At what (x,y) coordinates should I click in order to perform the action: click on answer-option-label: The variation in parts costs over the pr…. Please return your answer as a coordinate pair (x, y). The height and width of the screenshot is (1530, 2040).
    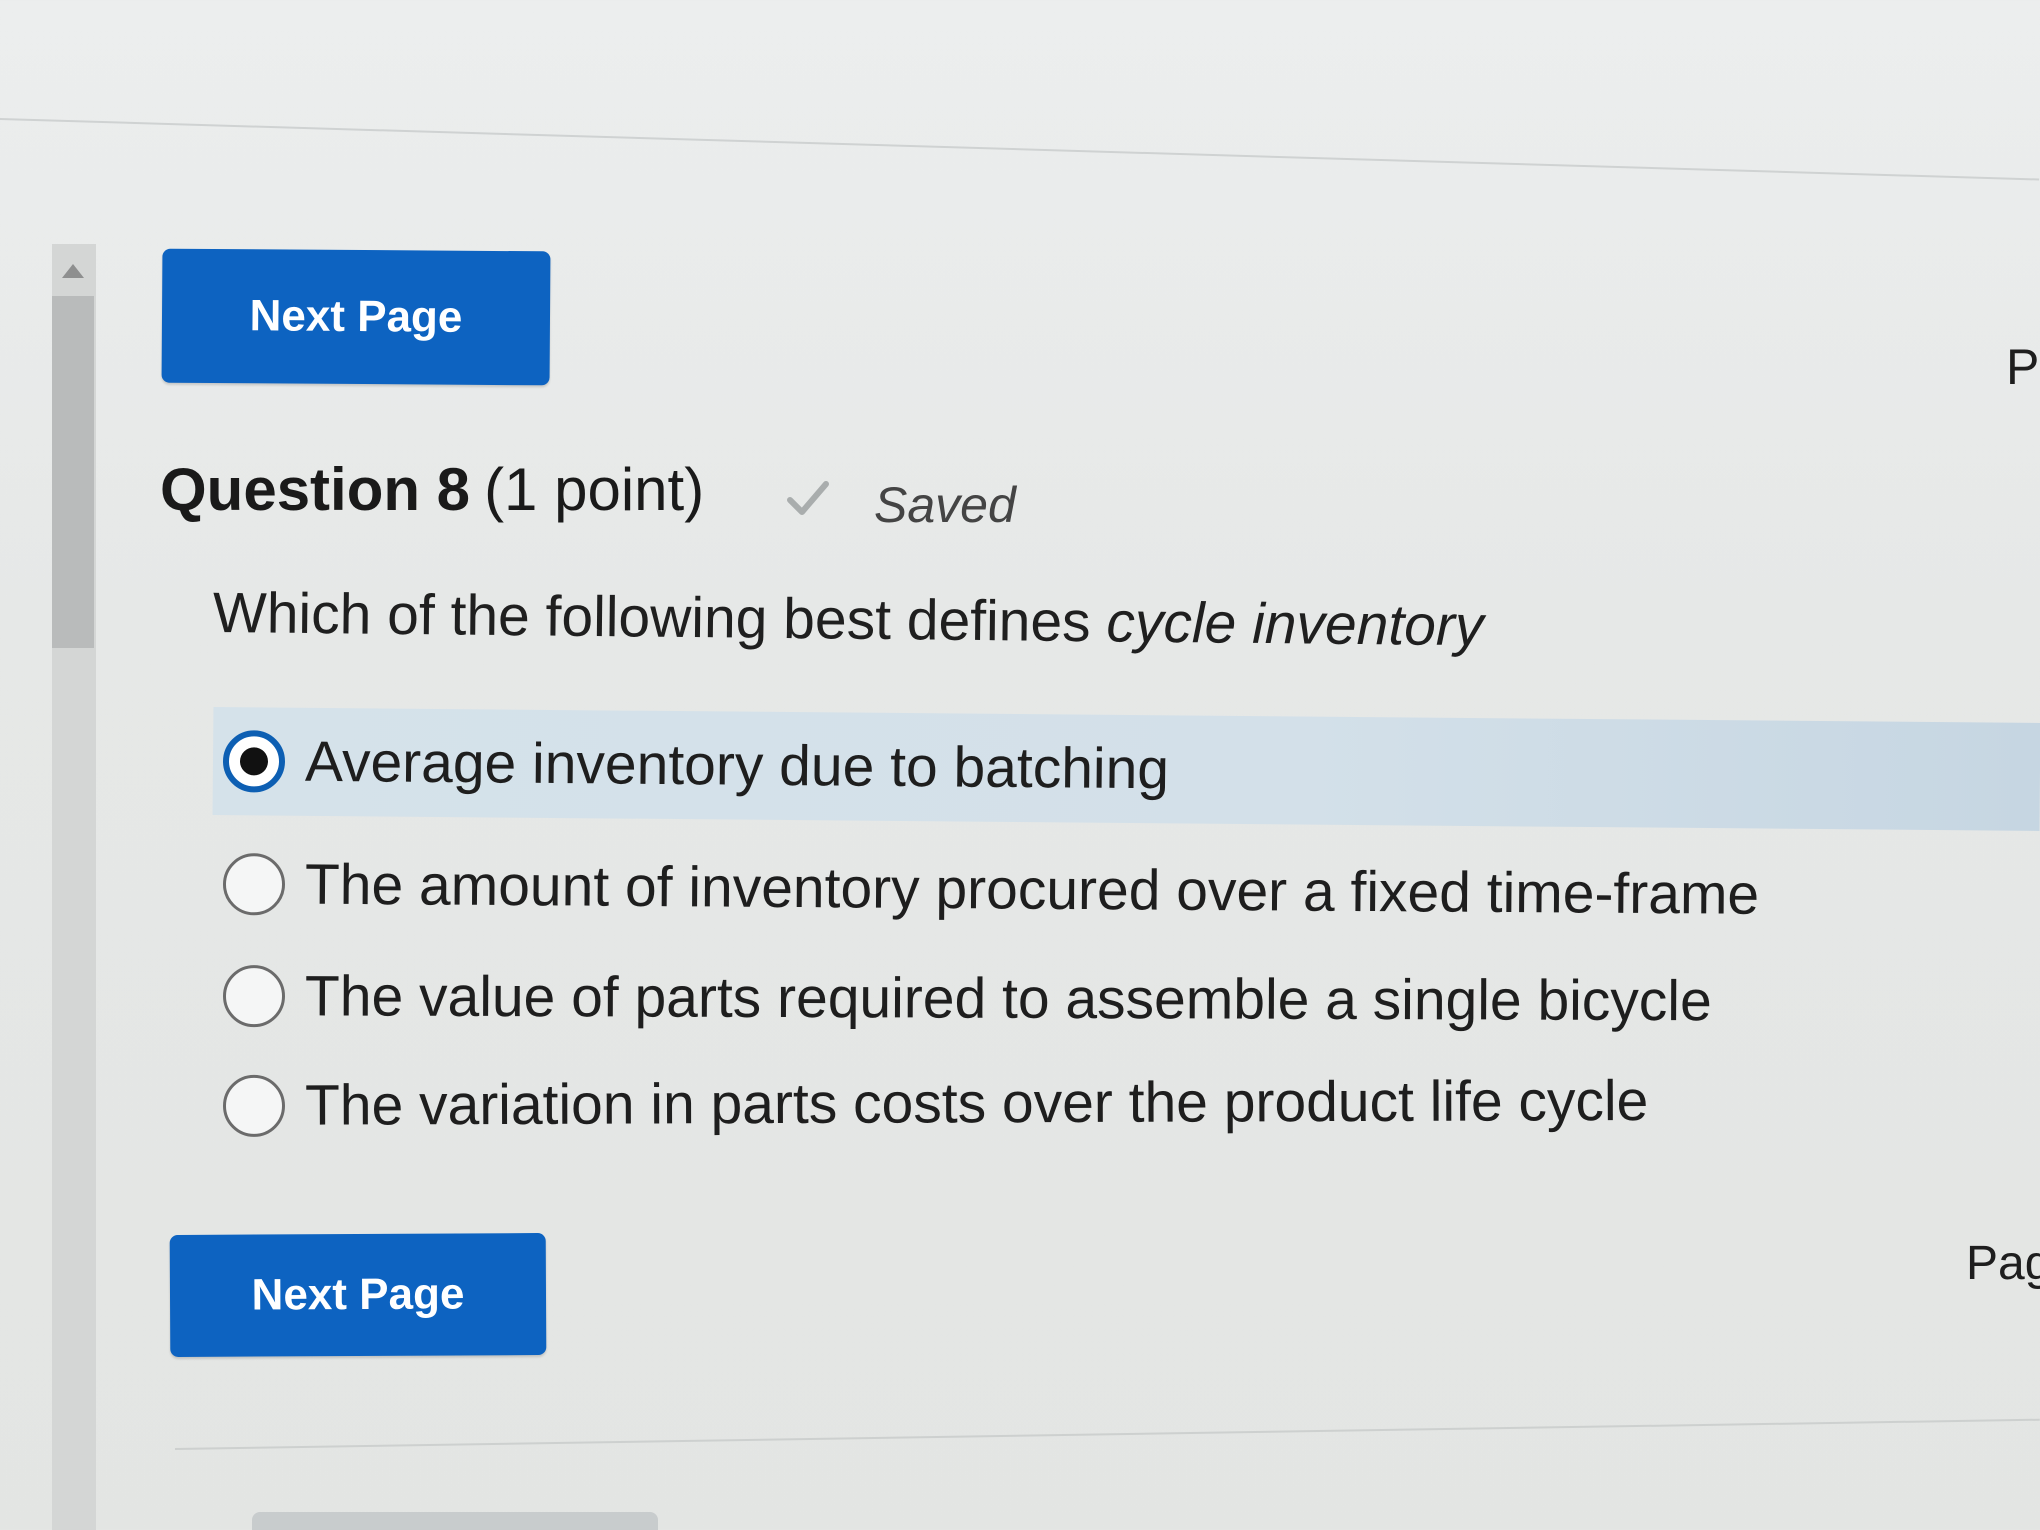
    Looking at the image, I should click on (976, 1103).